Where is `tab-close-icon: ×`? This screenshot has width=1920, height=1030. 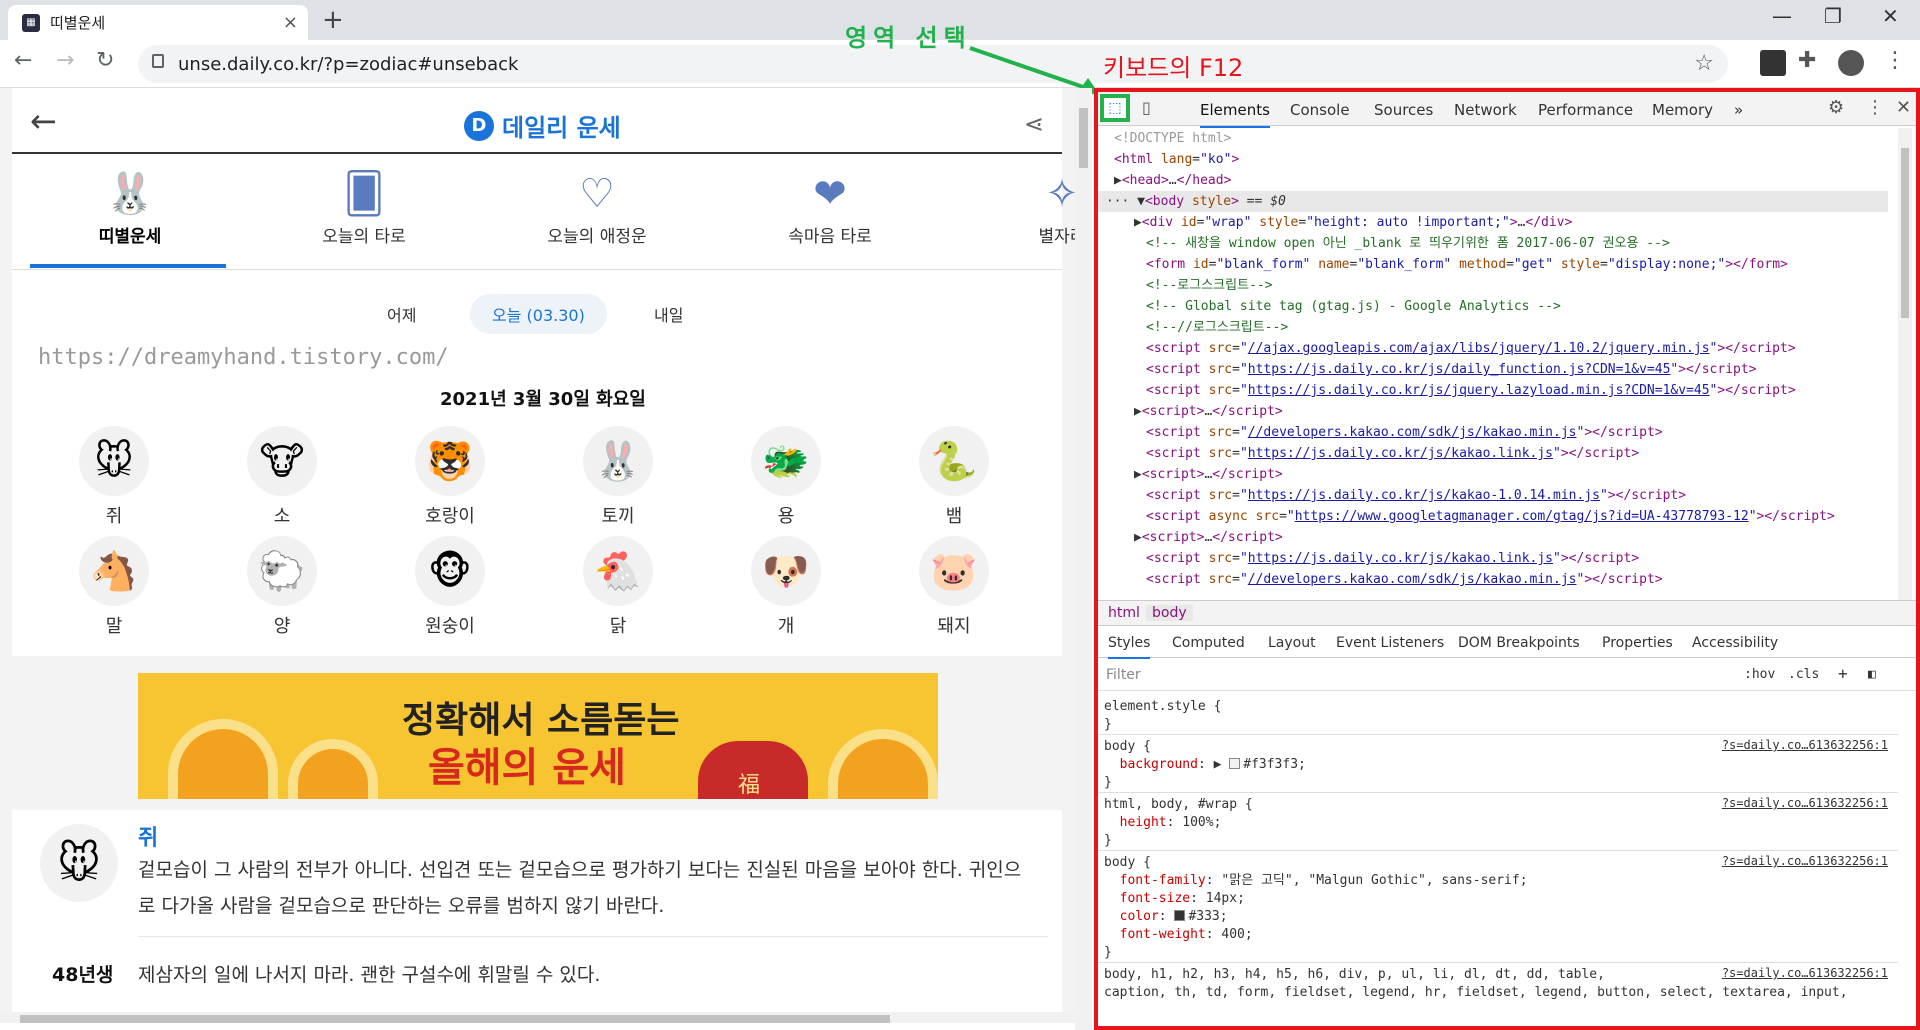
tab-close-icon: × is located at coordinates (290, 22).